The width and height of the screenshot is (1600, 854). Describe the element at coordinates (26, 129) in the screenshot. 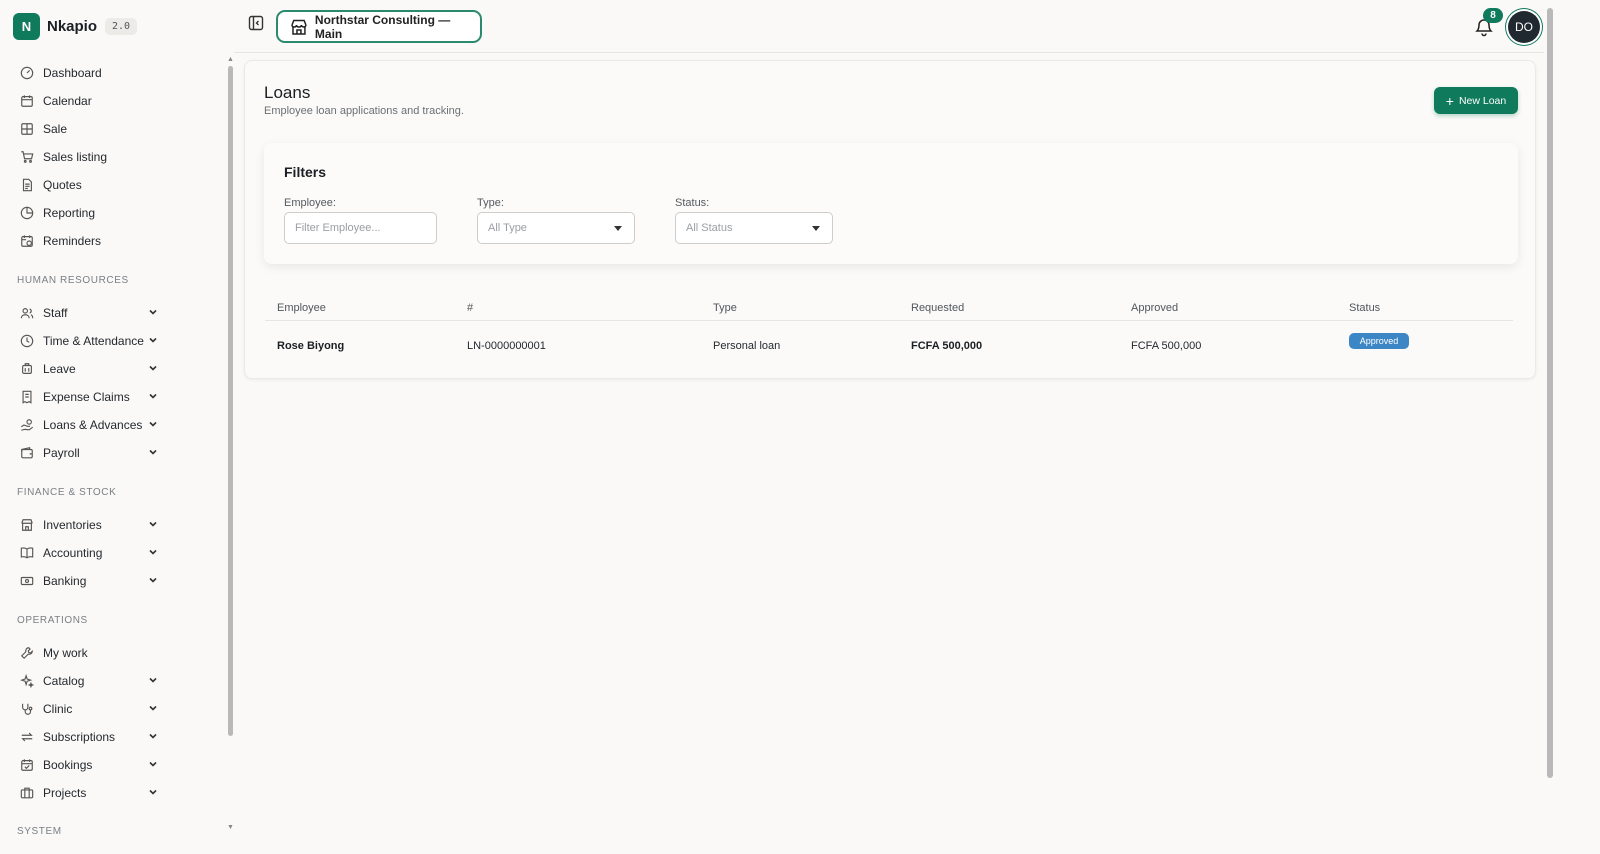

I see `grid-plus-icon` at that location.